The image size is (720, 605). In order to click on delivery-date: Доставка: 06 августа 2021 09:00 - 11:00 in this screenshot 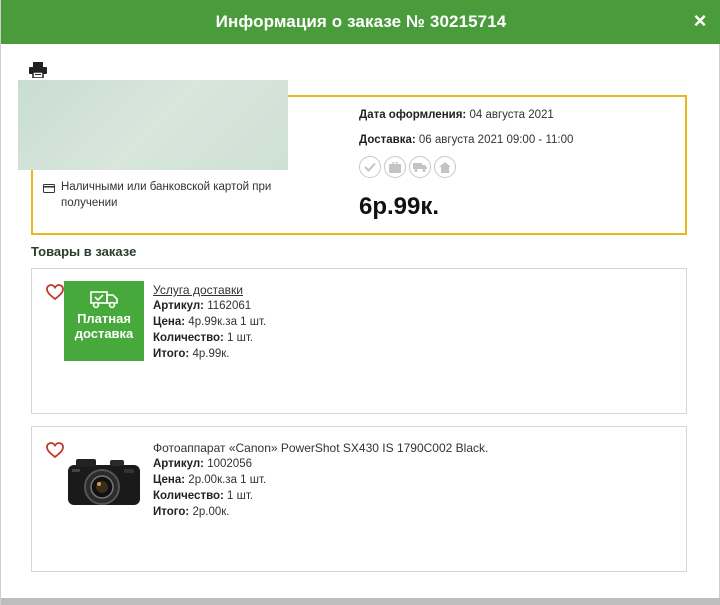, I will do `click(466, 140)`.